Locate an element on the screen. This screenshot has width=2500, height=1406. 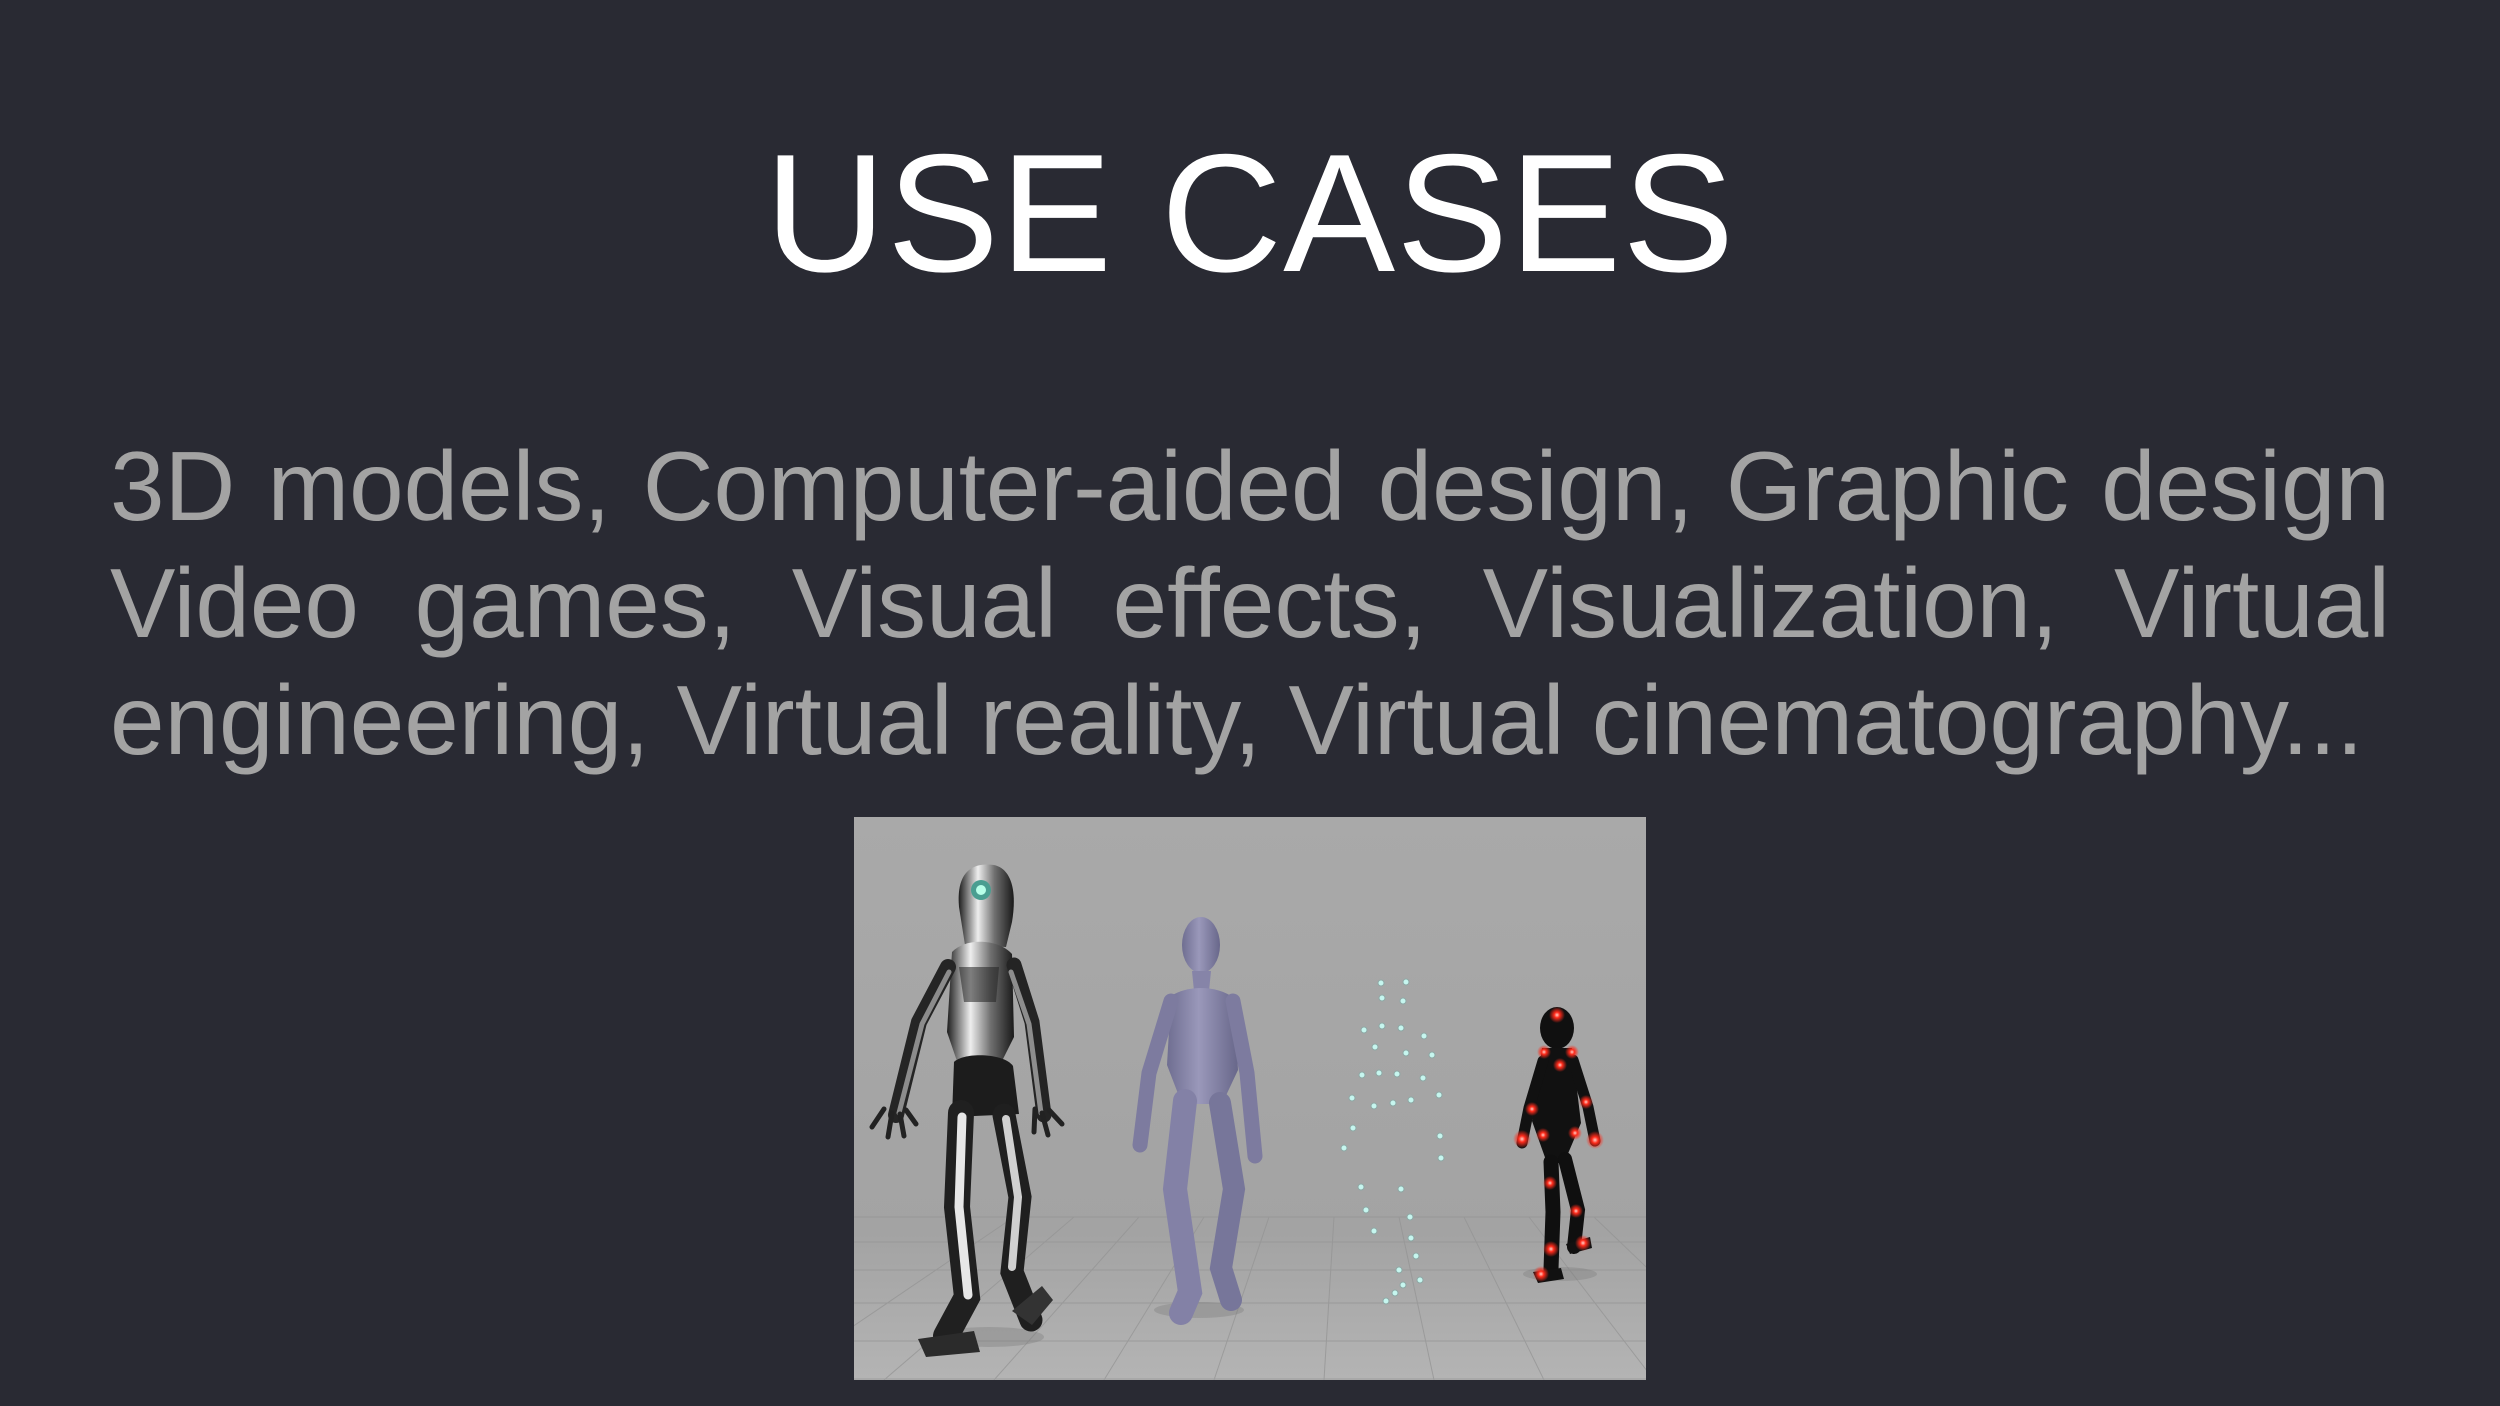
slide-title: USE CASES is located at coordinates (1250, 213).